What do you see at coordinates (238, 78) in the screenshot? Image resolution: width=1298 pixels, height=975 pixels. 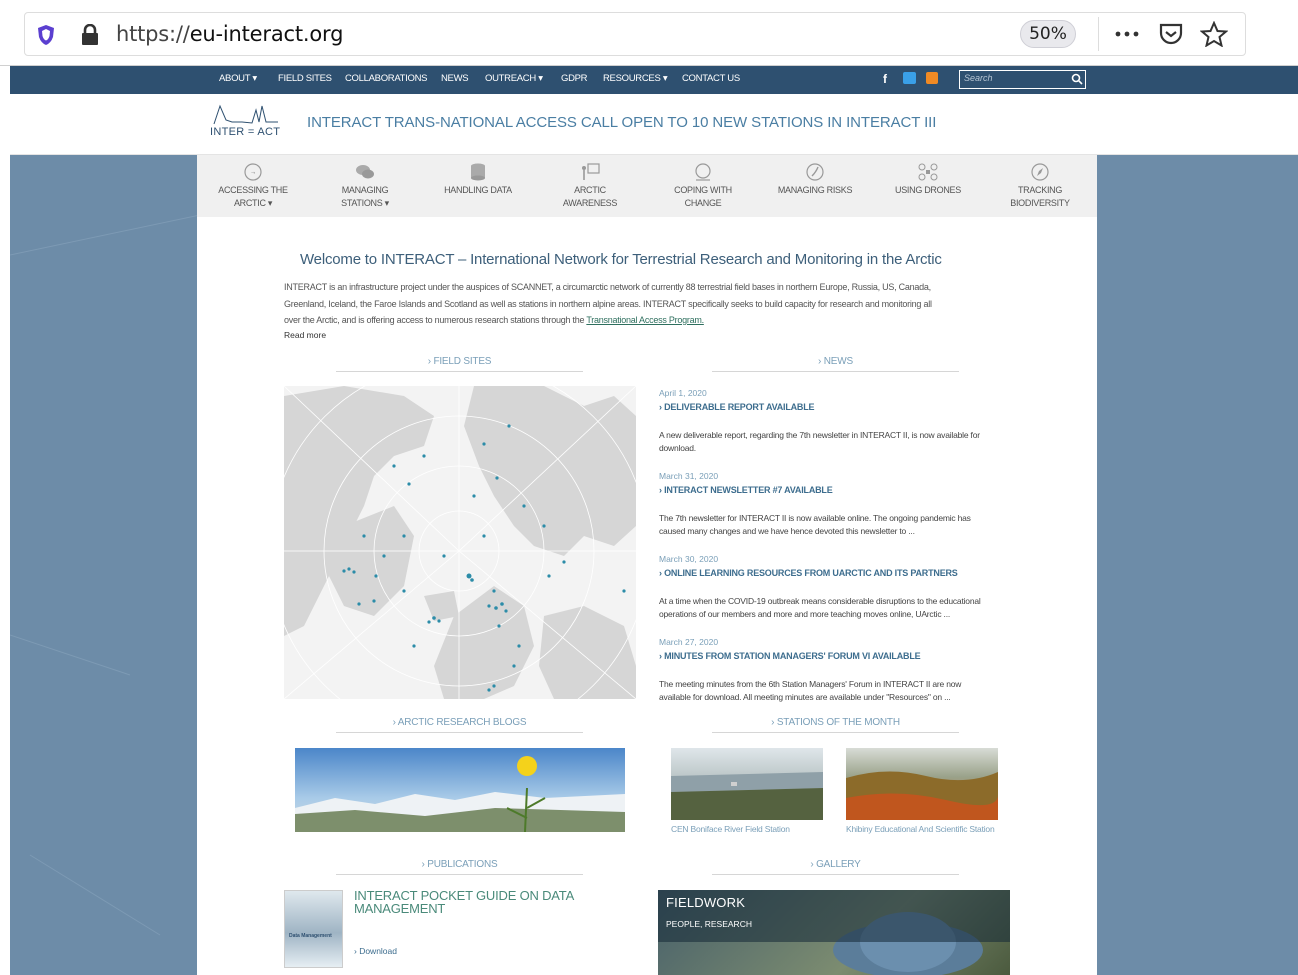 I see `nav-about: ABOUT ▾` at bounding box center [238, 78].